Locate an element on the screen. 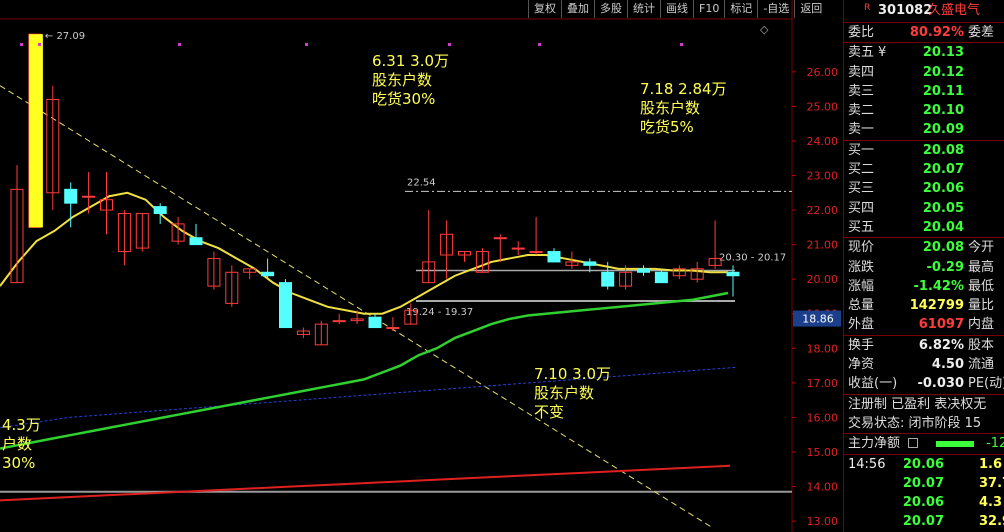 This screenshot has width=1004, height=532. toolbar-button-8: 返回 is located at coordinates (810, 9).